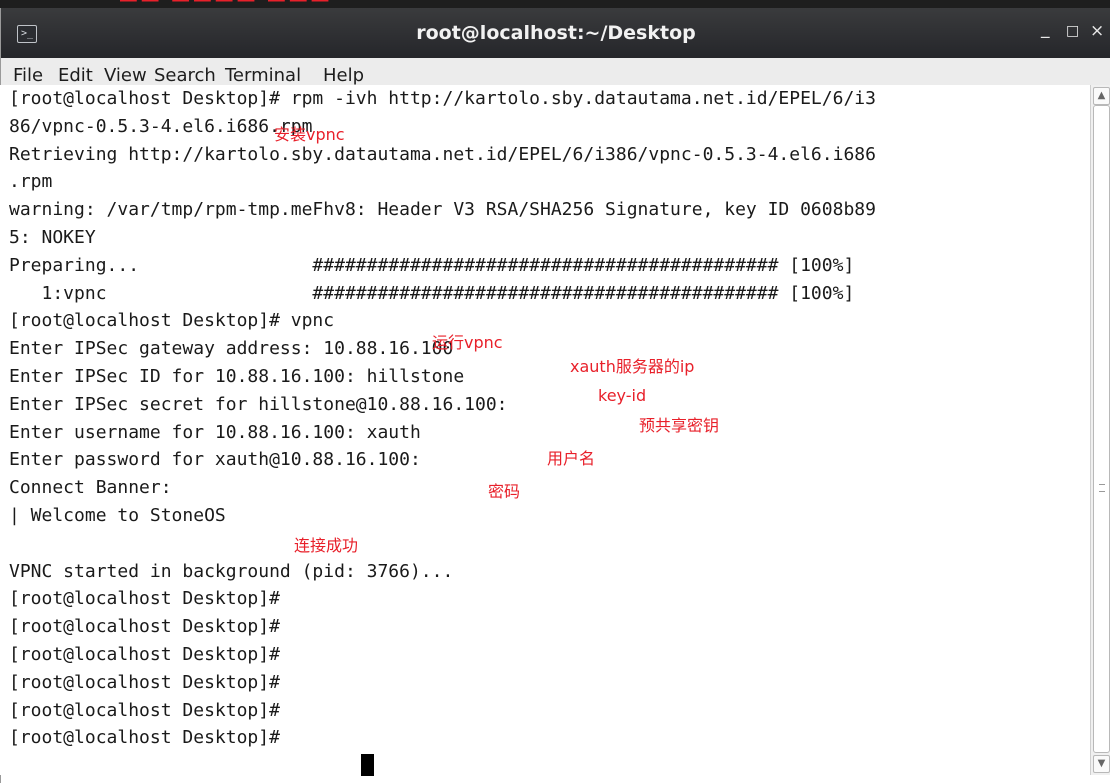 This screenshot has width=1110, height=783. I want to click on window-titlebar: >_ root@localhost:~/Desktop _ □ ×, so click(555, 33).